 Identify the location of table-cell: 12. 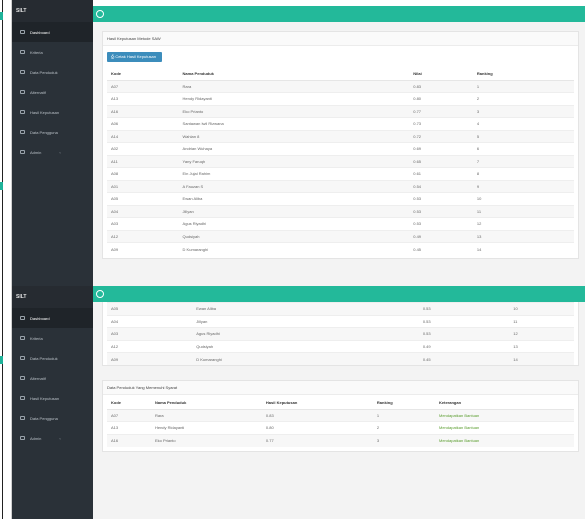
(523, 223).